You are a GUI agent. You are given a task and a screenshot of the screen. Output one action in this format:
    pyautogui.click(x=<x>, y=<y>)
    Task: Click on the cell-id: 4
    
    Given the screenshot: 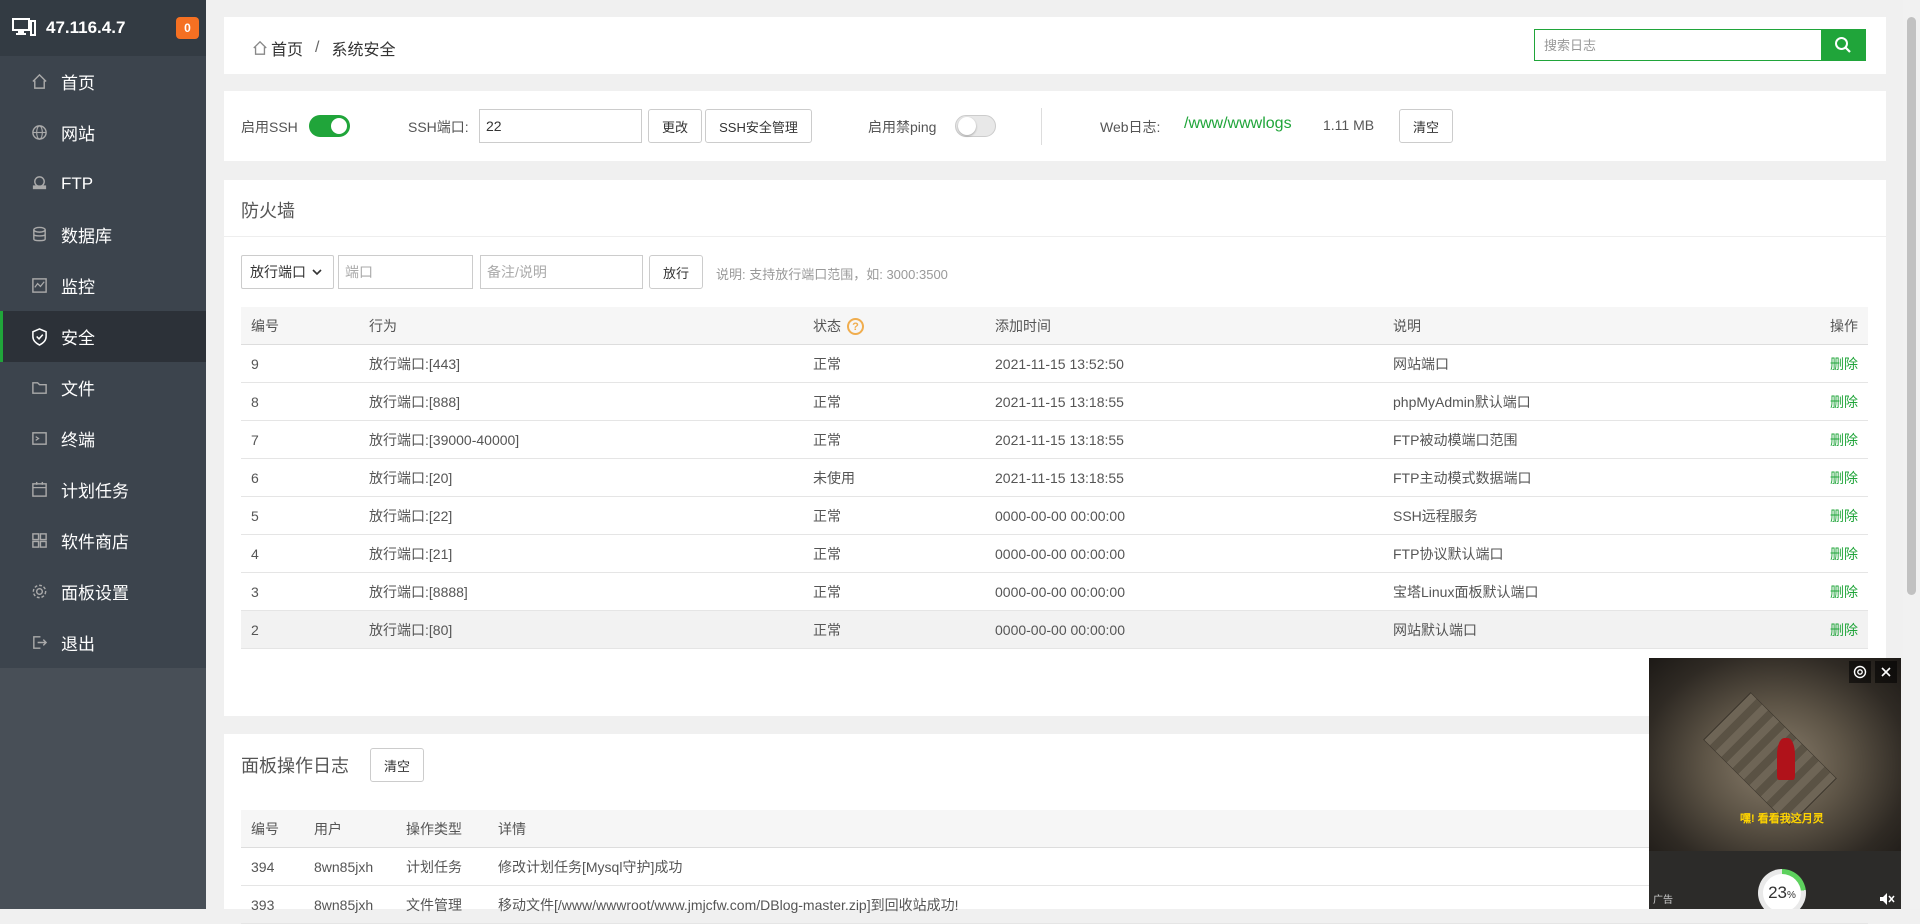 What is the action you would take?
    pyautogui.click(x=300, y=553)
    